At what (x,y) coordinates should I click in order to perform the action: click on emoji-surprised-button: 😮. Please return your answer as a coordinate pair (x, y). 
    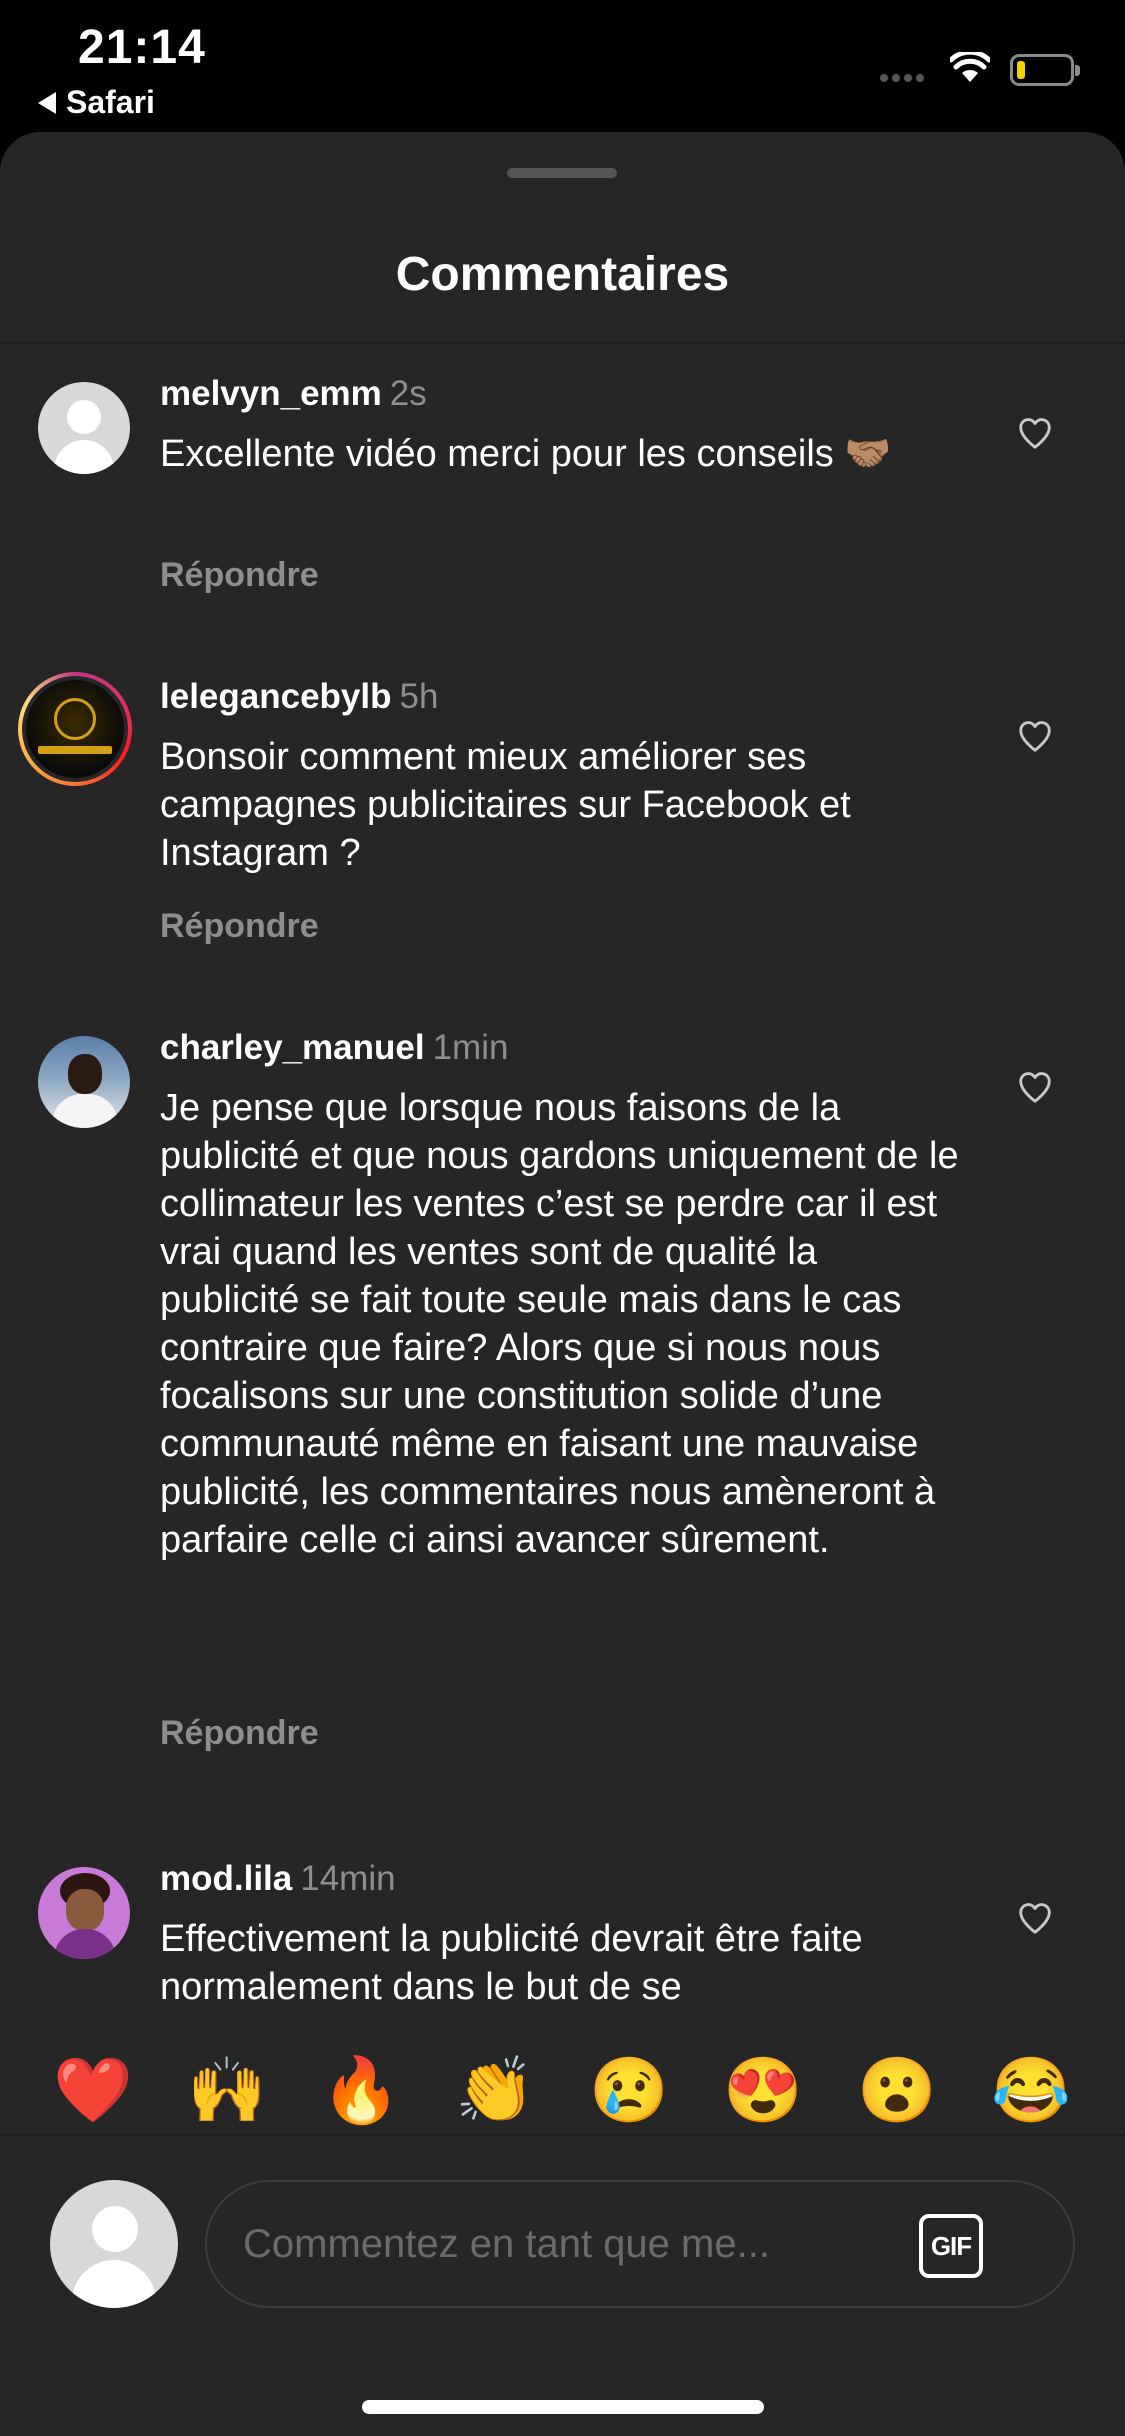
    Looking at the image, I should click on (897, 2090).